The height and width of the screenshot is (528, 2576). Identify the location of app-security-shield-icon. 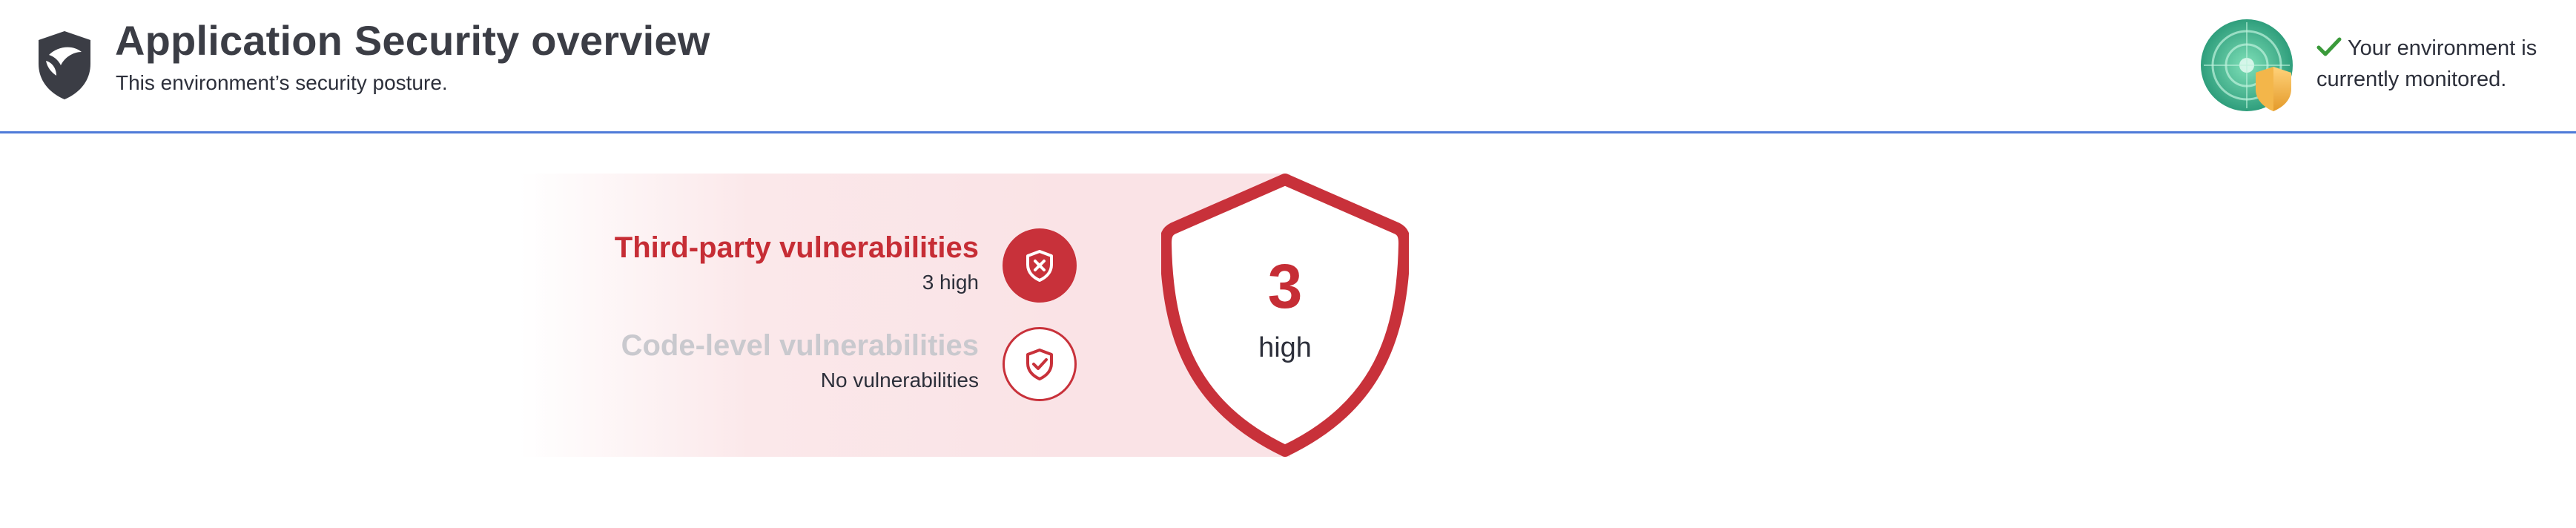
(64, 65).